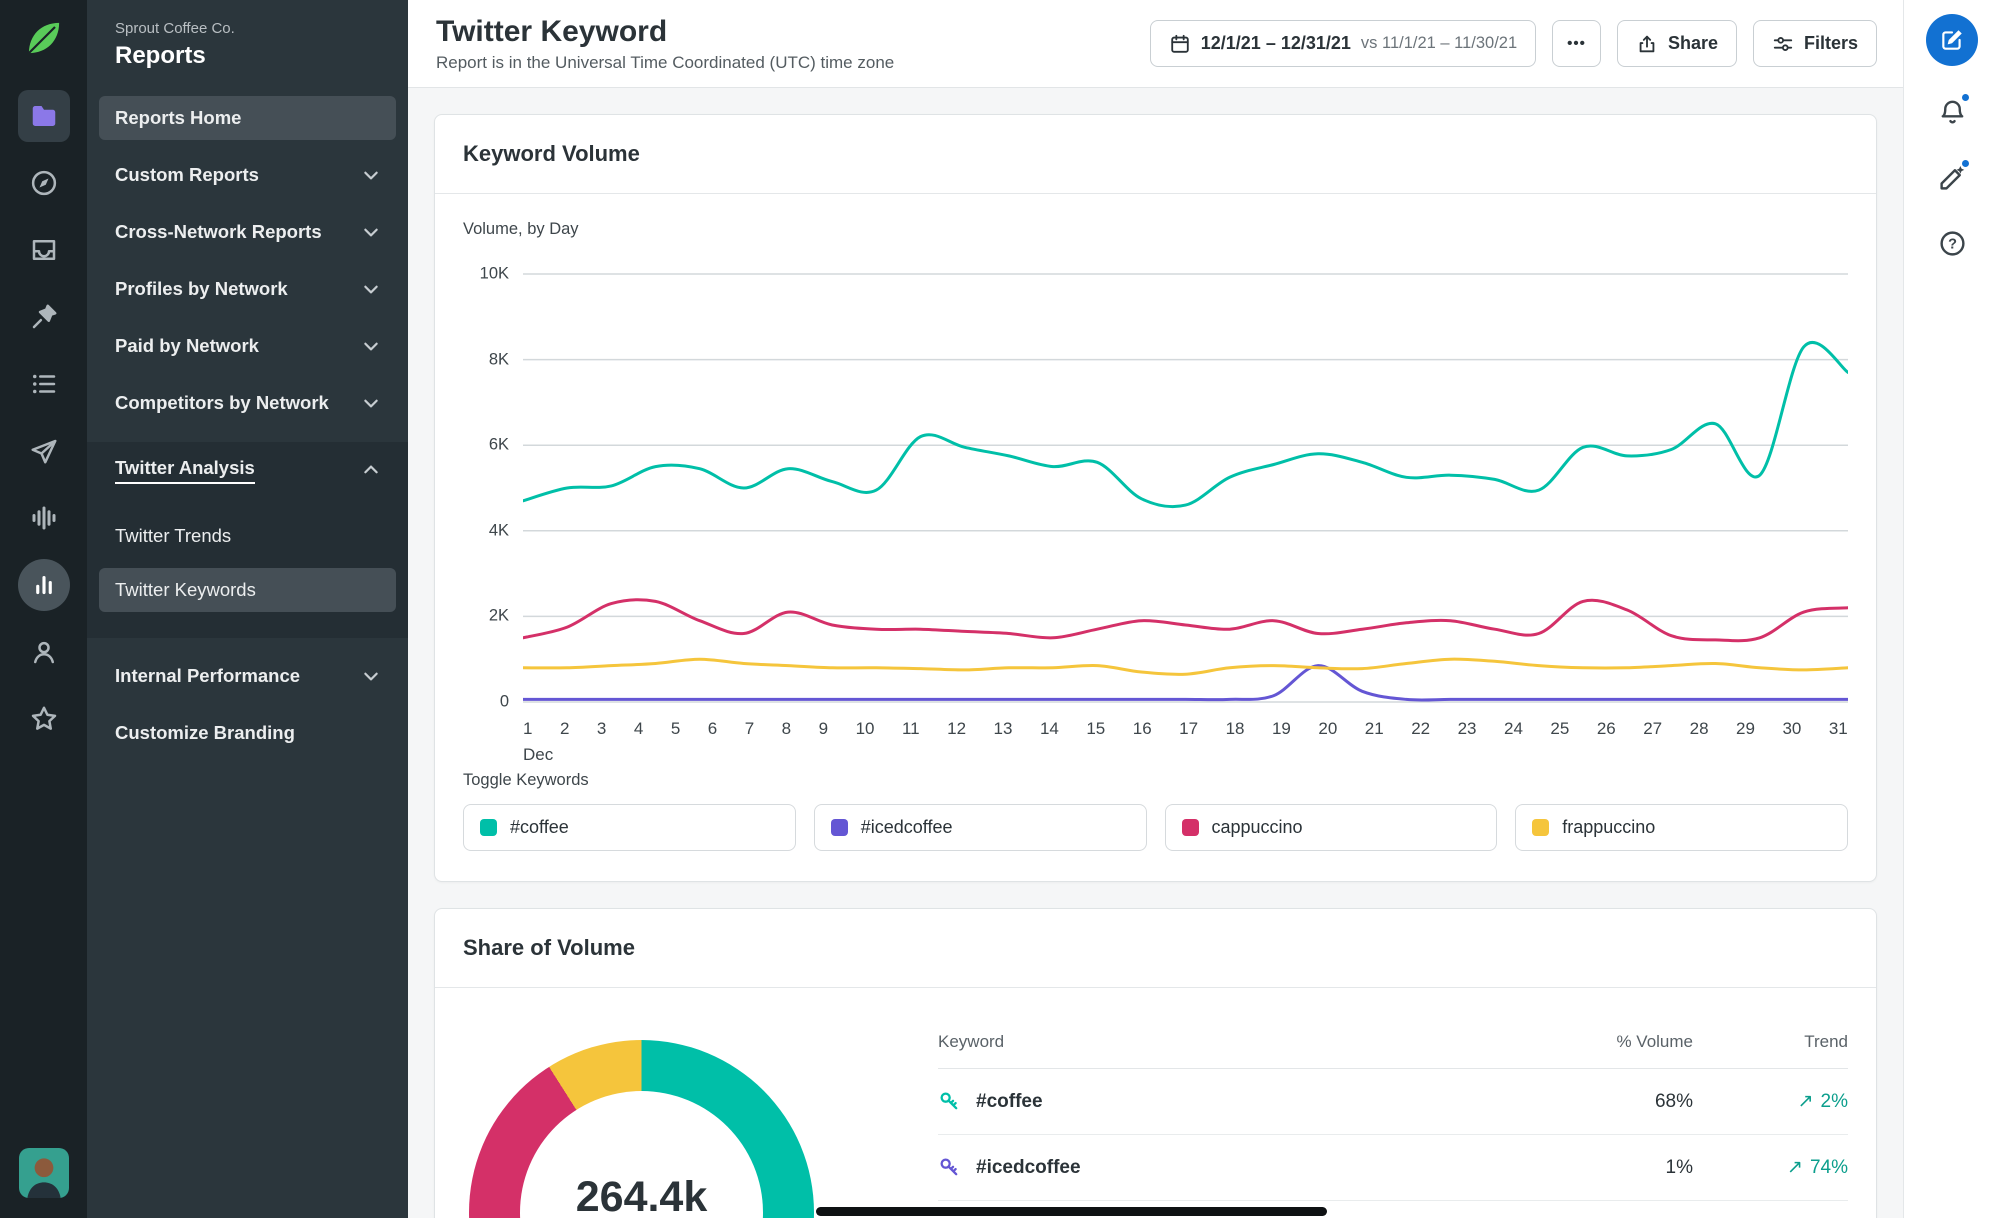 This screenshot has width=2000, height=1218. What do you see at coordinates (44, 719) in the screenshot?
I see `star-icon` at bounding box center [44, 719].